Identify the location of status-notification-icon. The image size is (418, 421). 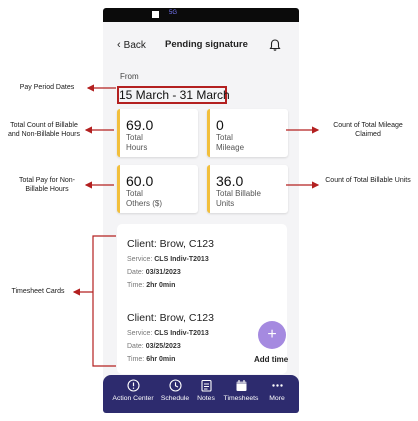
(155, 14).